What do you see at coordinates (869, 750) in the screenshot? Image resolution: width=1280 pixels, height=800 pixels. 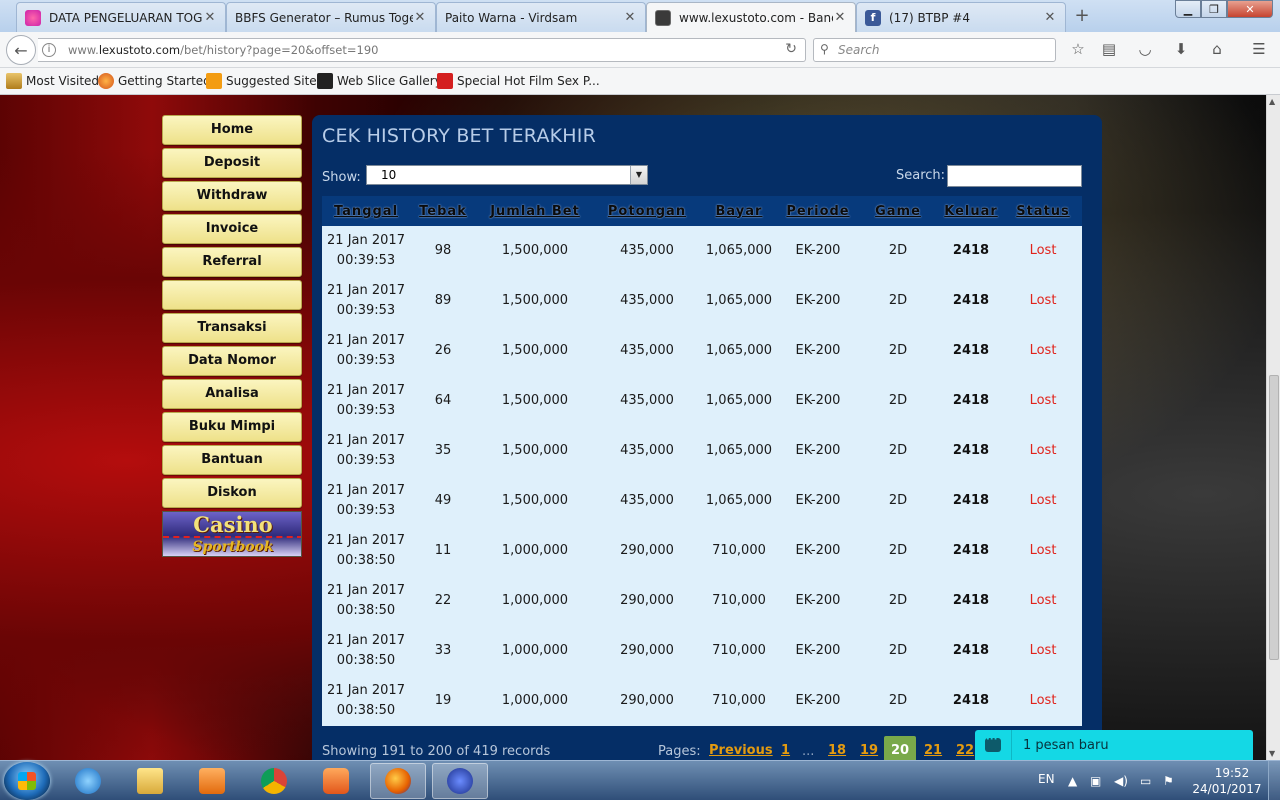 I see `pagination-page-19: 19` at bounding box center [869, 750].